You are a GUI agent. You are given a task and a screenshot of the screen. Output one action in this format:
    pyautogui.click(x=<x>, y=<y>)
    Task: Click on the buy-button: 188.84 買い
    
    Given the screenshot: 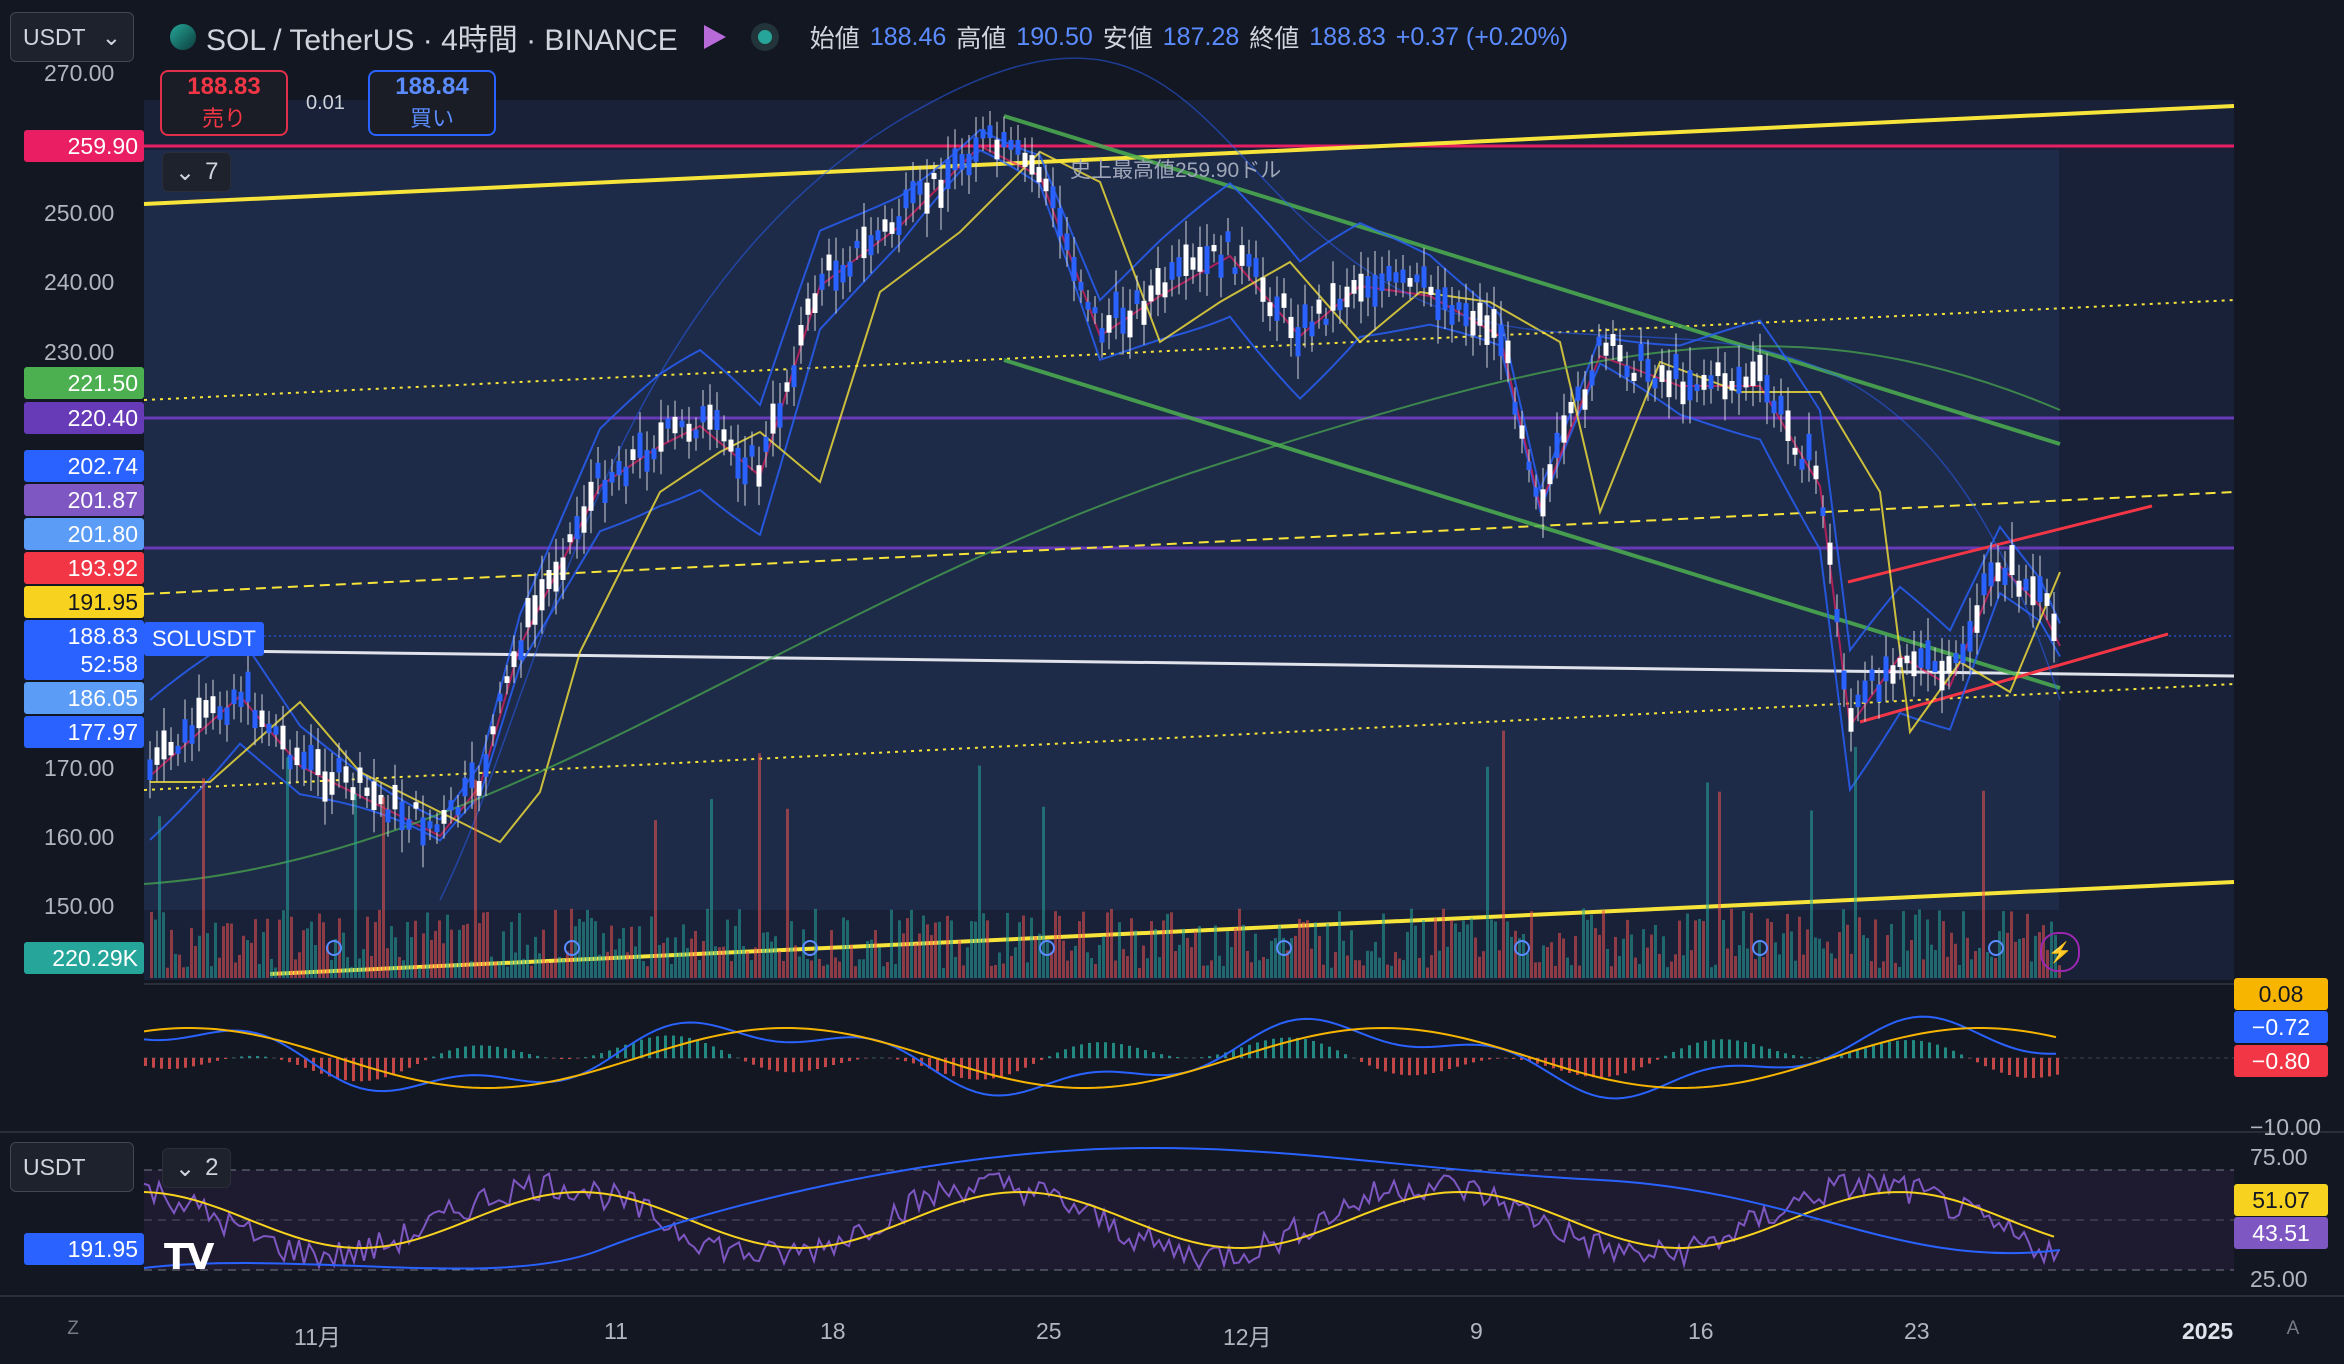 What is the action you would take?
    pyautogui.click(x=432, y=103)
    